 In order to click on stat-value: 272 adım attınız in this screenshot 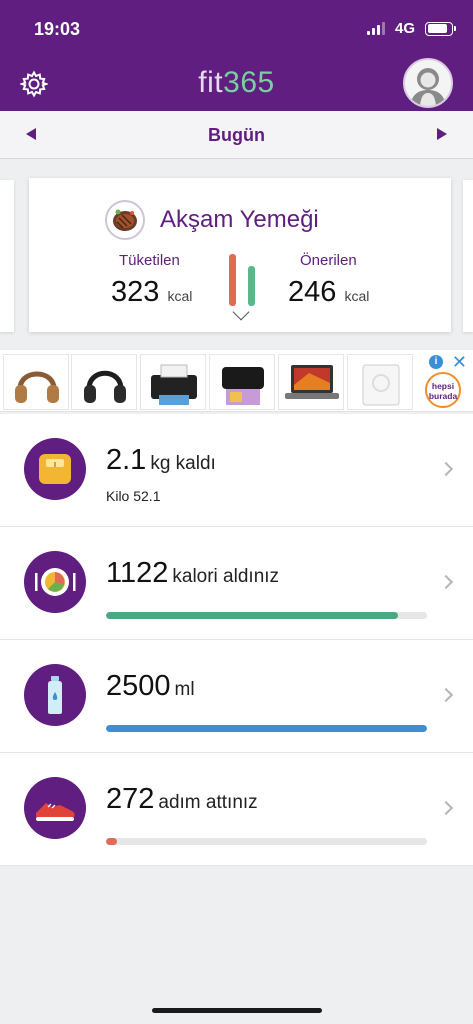, I will do `click(182, 799)`.